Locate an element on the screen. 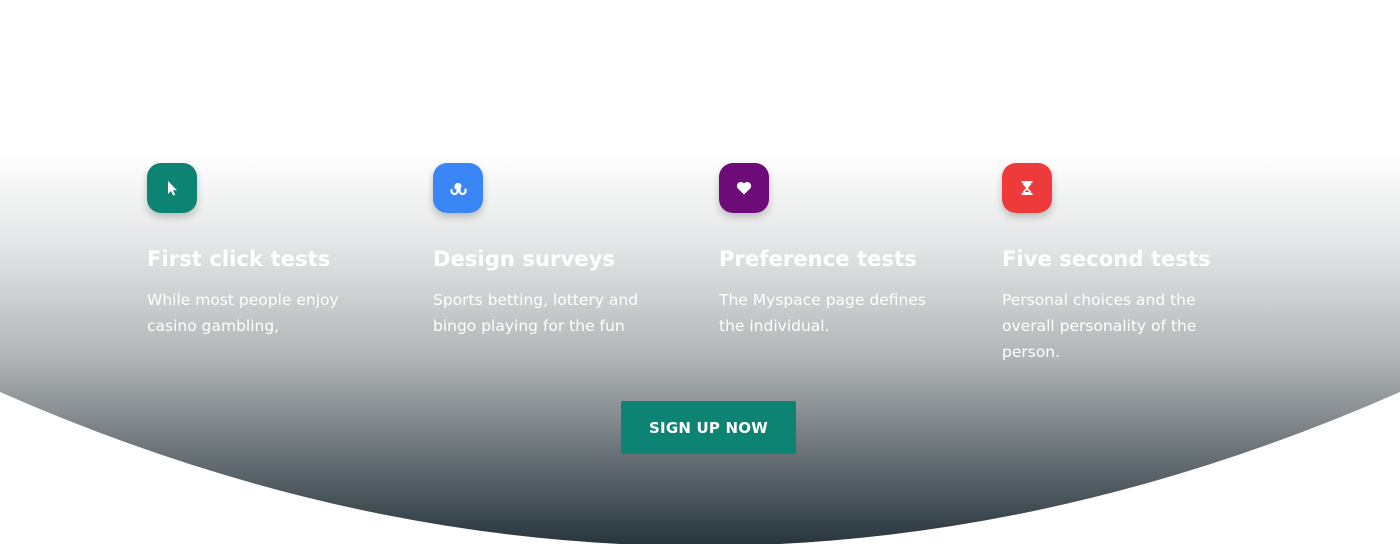  heart-icon is located at coordinates (744, 188).